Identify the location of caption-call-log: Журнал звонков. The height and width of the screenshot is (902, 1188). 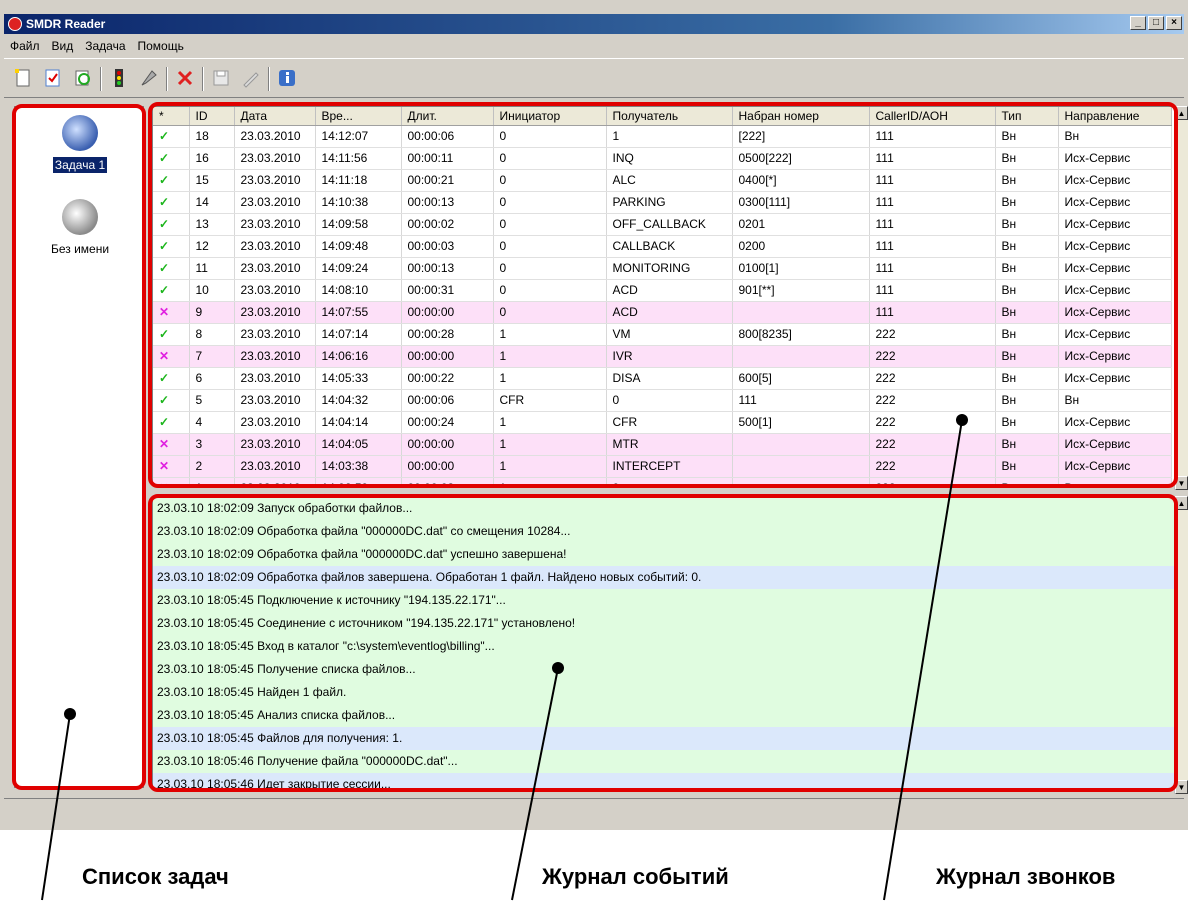
(1026, 876).